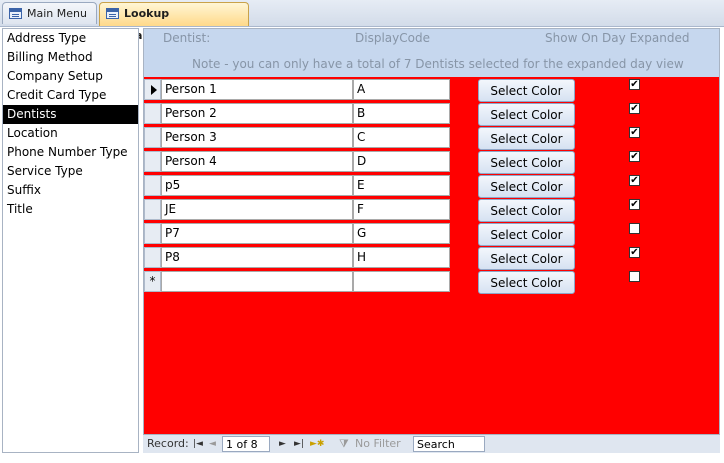  Describe the element at coordinates (257, 233) in the screenshot. I see `dentist-name-field: P7` at that location.